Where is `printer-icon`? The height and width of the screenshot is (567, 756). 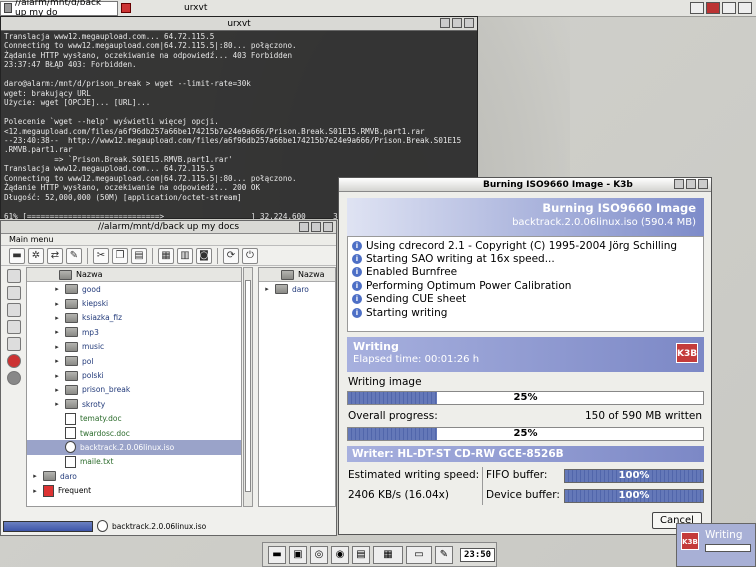 printer-icon is located at coordinates (14, 276).